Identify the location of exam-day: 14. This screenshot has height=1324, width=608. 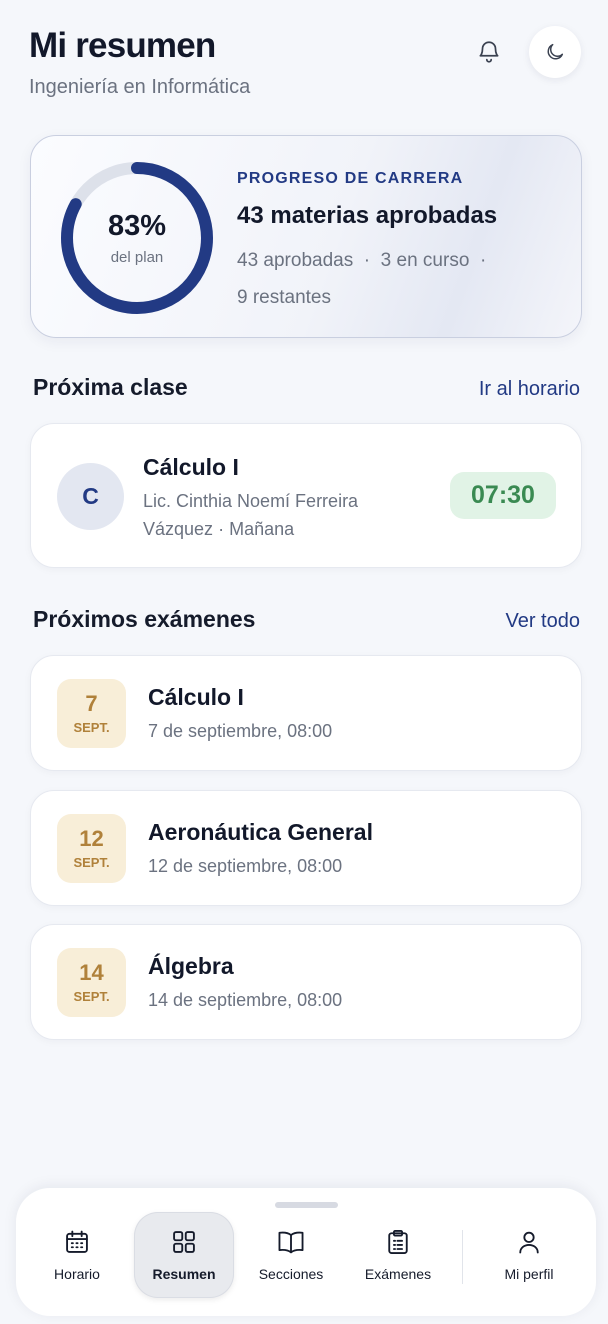
(91, 972).